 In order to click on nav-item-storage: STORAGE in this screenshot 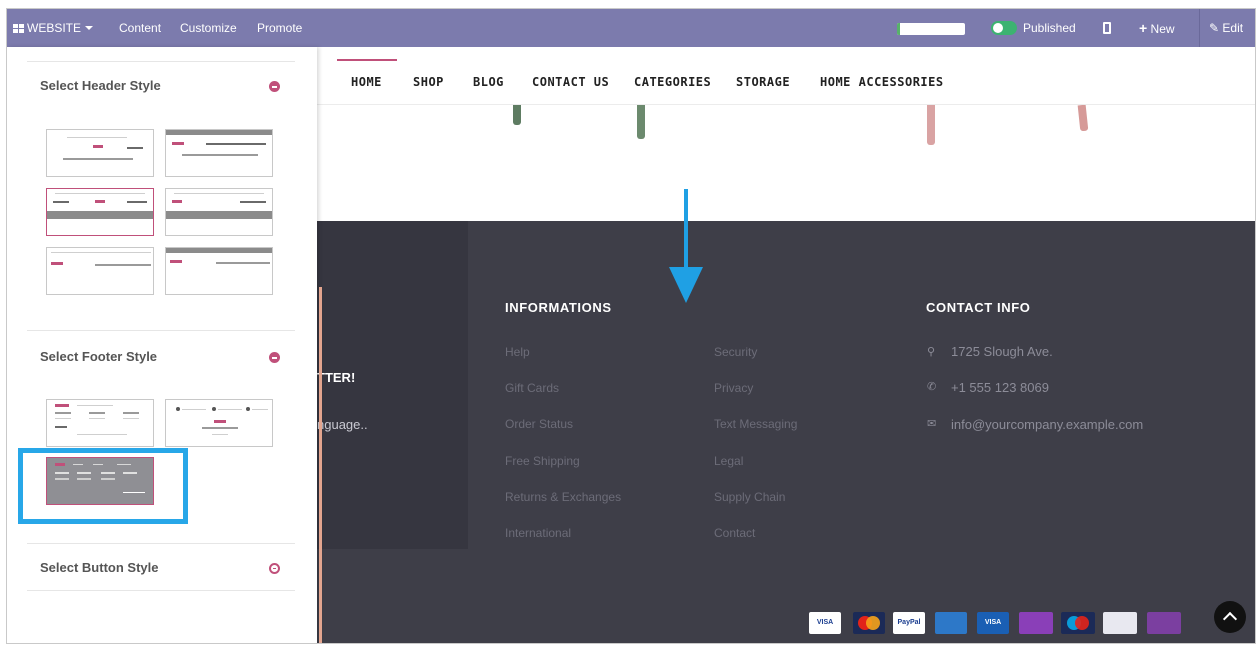, I will do `click(763, 82)`.